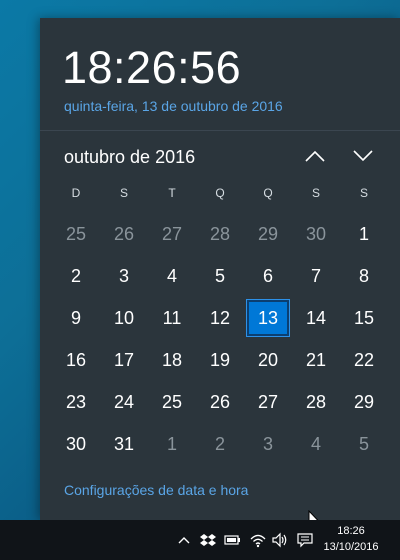 Image resolution: width=400 pixels, height=560 pixels. Describe the element at coordinates (364, 360) in the screenshot. I see `calendar-day: 22` at that location.